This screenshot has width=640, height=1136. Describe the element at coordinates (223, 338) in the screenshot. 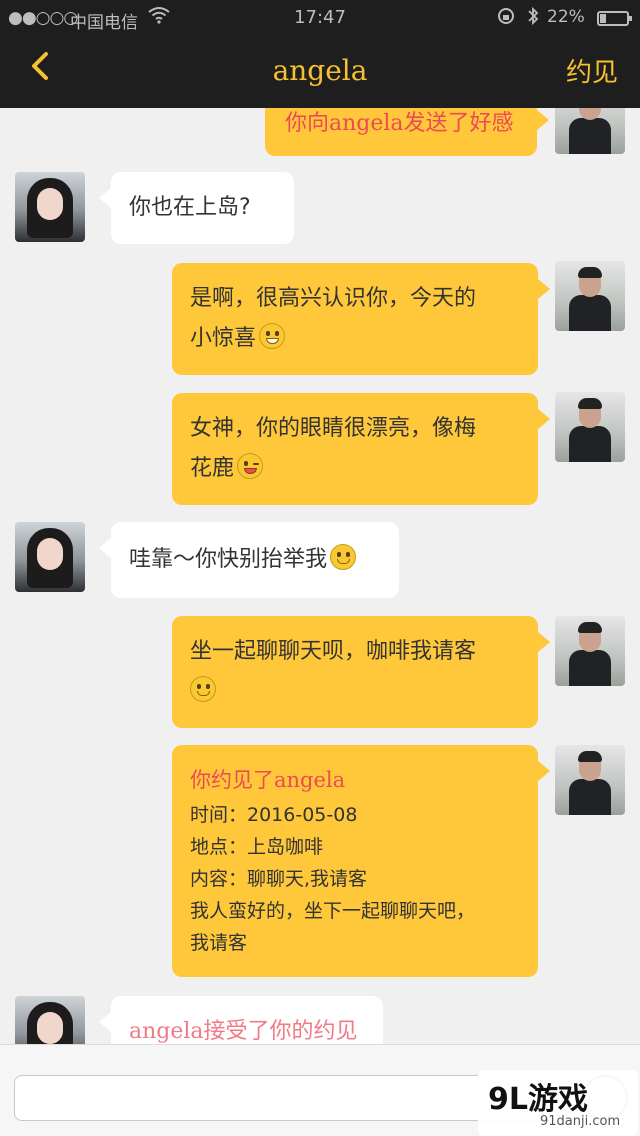

I see `message-text: 小惊喜` at that location.